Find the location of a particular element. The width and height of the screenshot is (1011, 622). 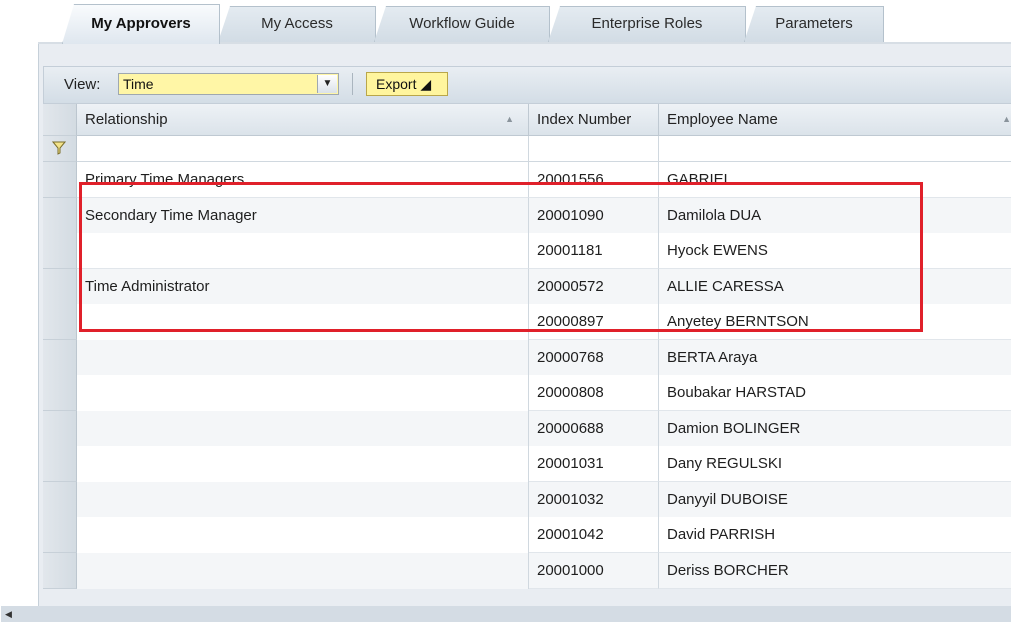

column-header-label: Employee Name is located at coordinates (722, 119).